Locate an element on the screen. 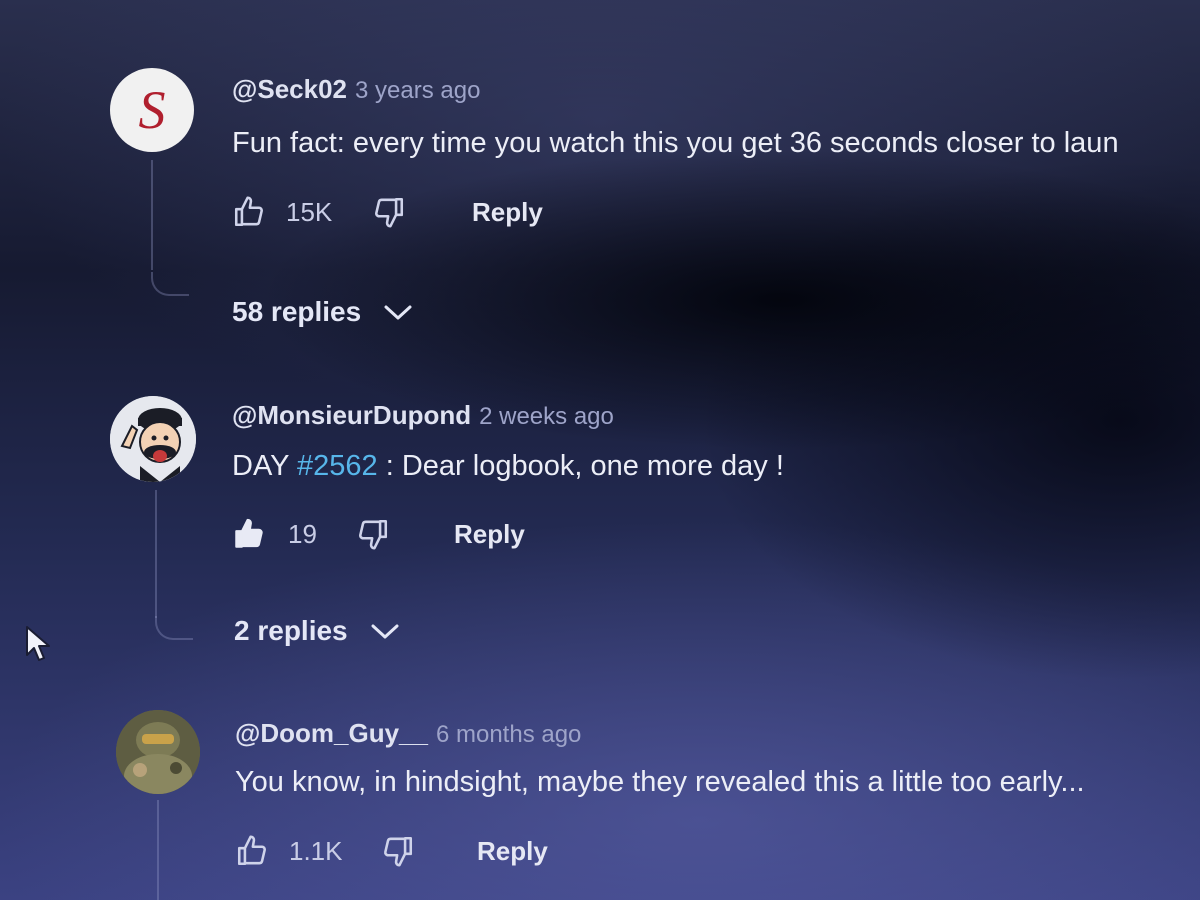  like-count: 19 is located at coordinates (302, 533).